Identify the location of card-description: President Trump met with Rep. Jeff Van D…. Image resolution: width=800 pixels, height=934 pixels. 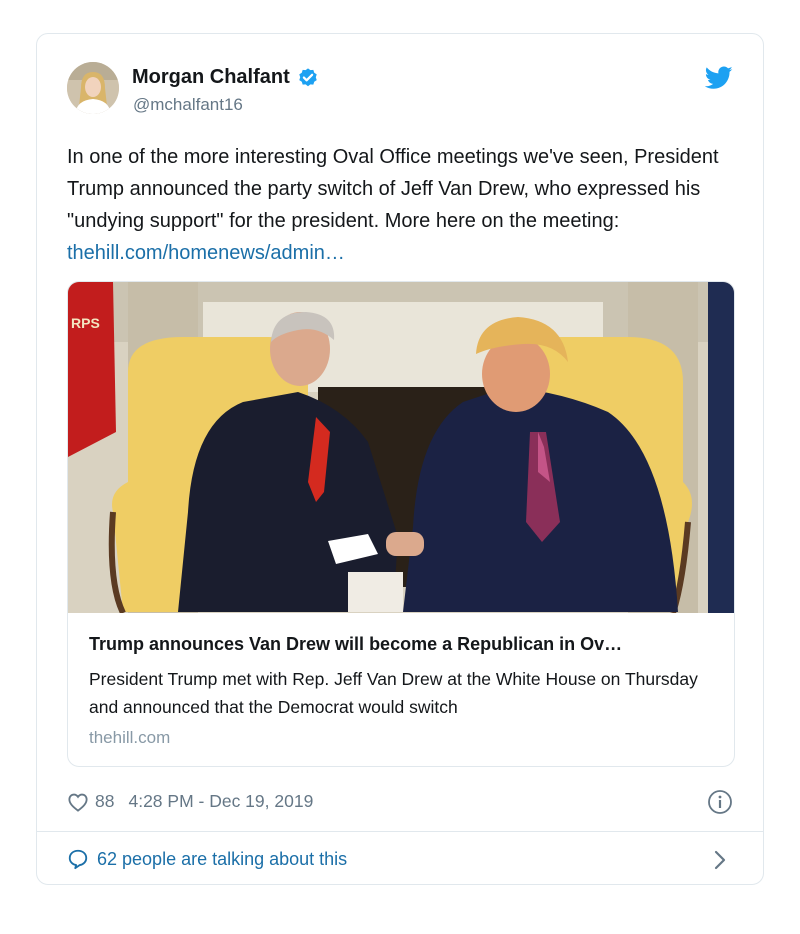
(393, 693).